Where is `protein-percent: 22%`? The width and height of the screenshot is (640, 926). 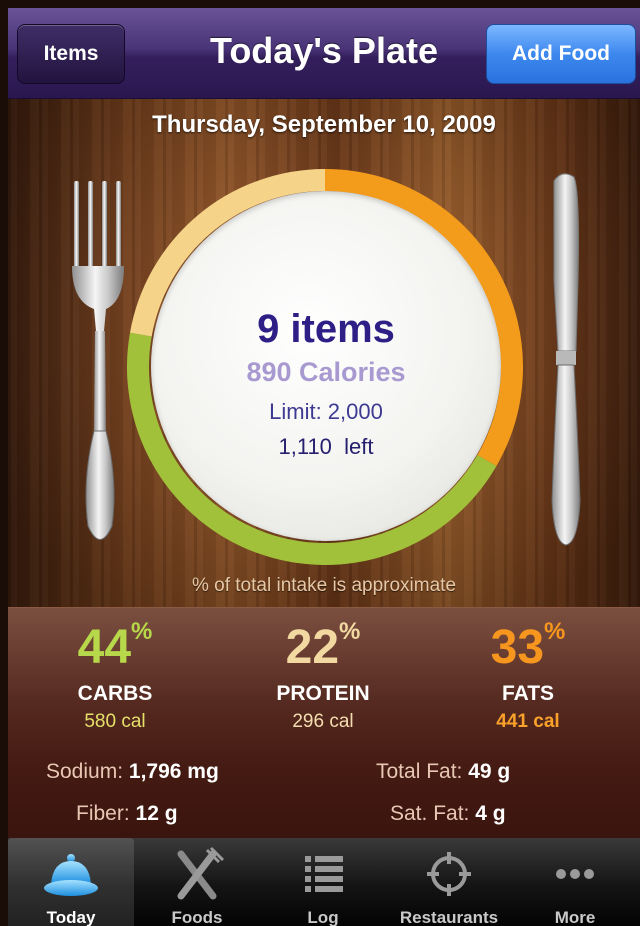 protein-percent: 22% is located at coordinates (323, 646).